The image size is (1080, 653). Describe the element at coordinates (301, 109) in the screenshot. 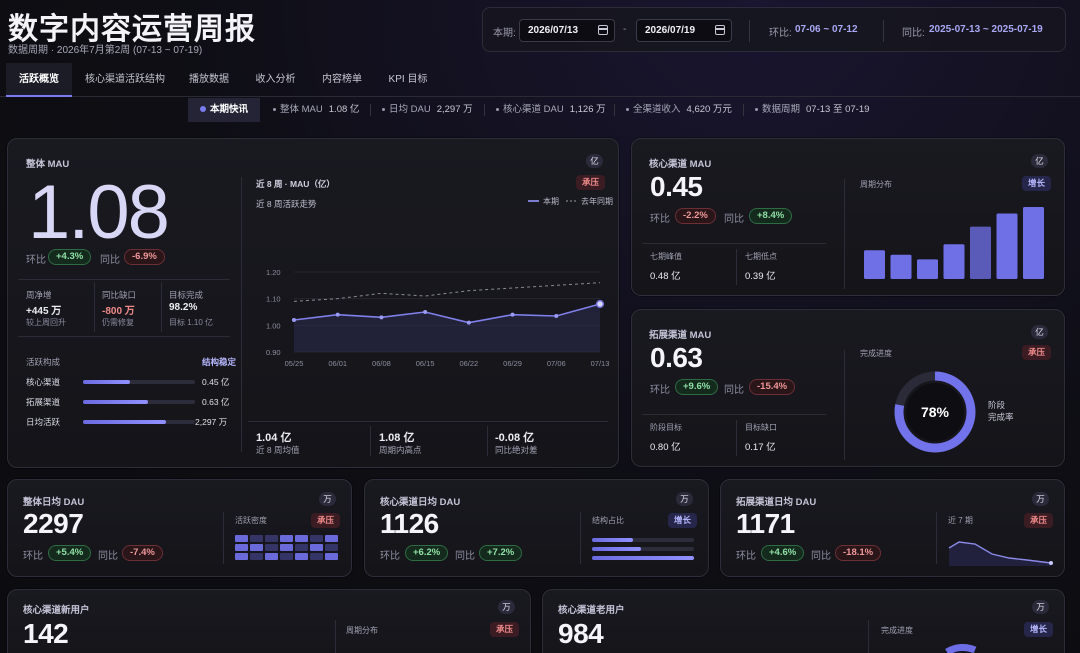

I see `ticker-label: 整体 MAU` at that location.